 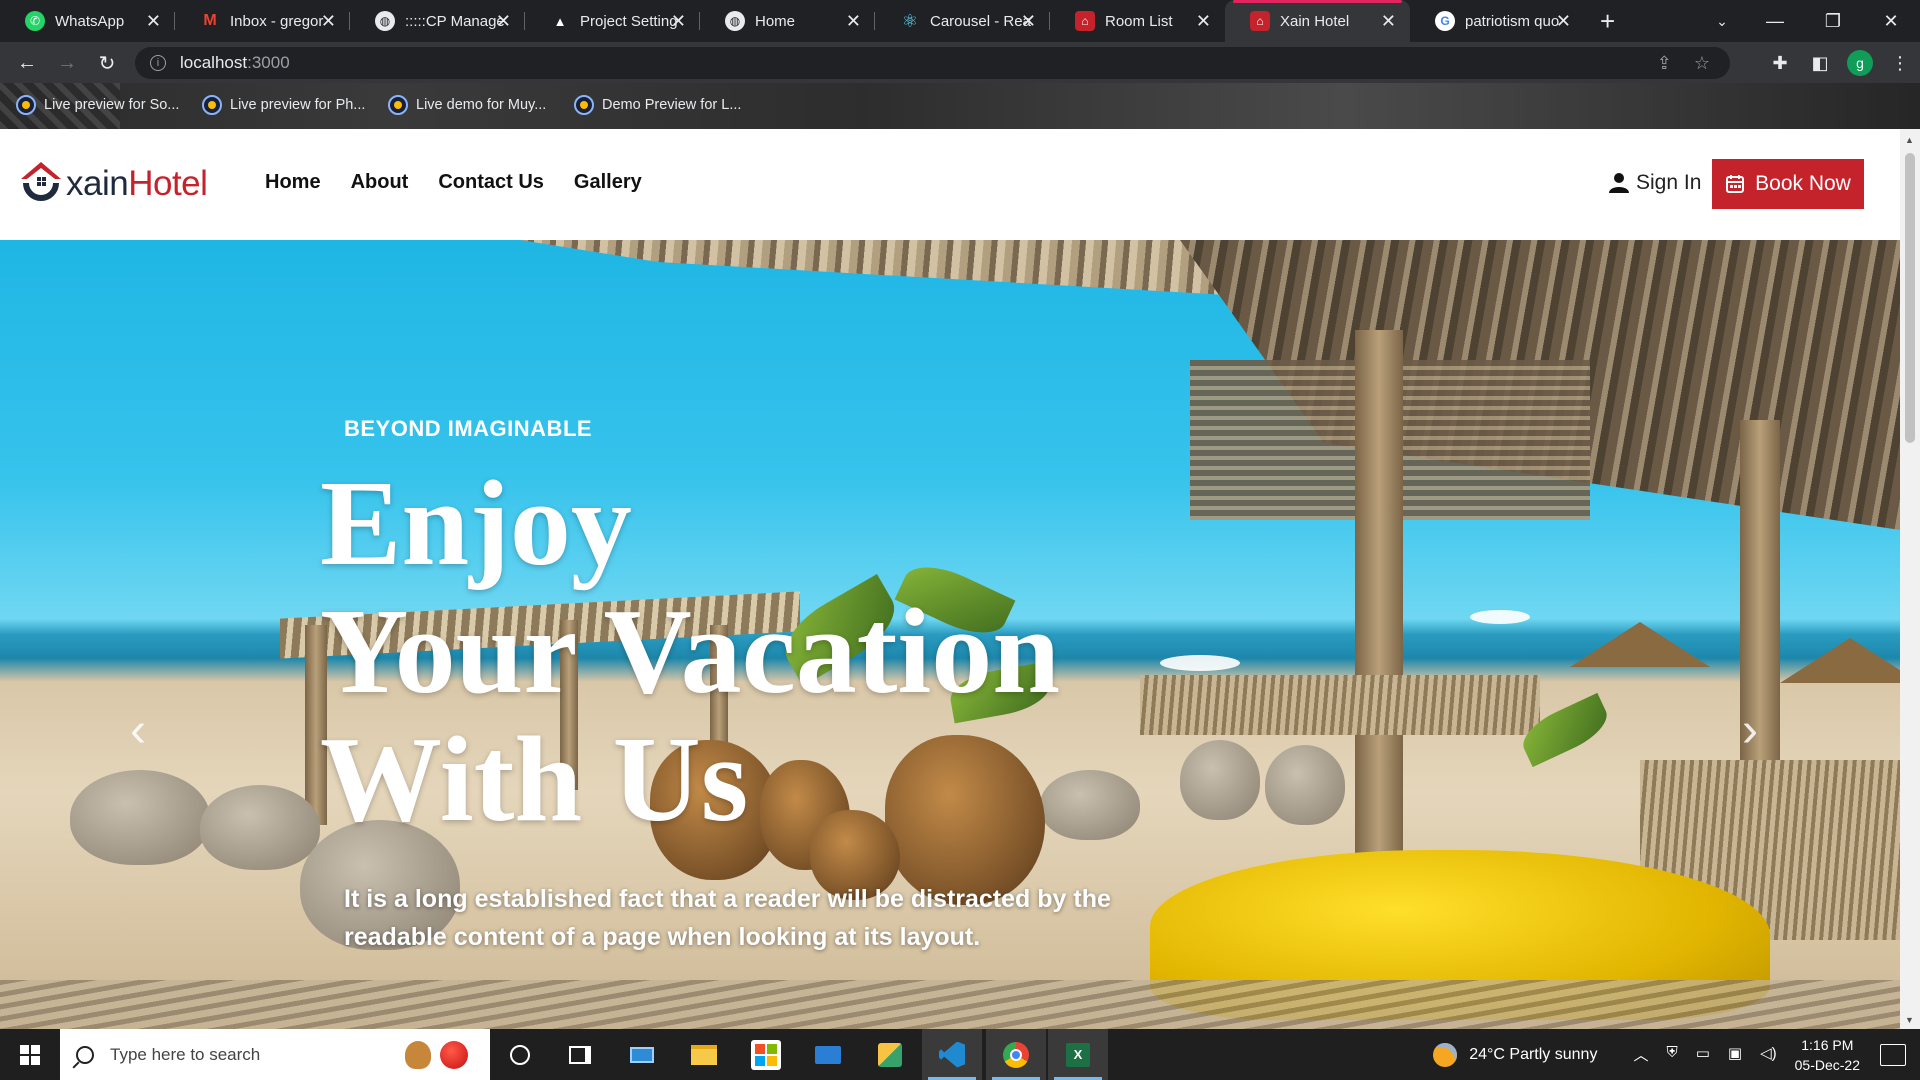 I want to click on book-now-button: Book Now, so click(x=1788, y=184).